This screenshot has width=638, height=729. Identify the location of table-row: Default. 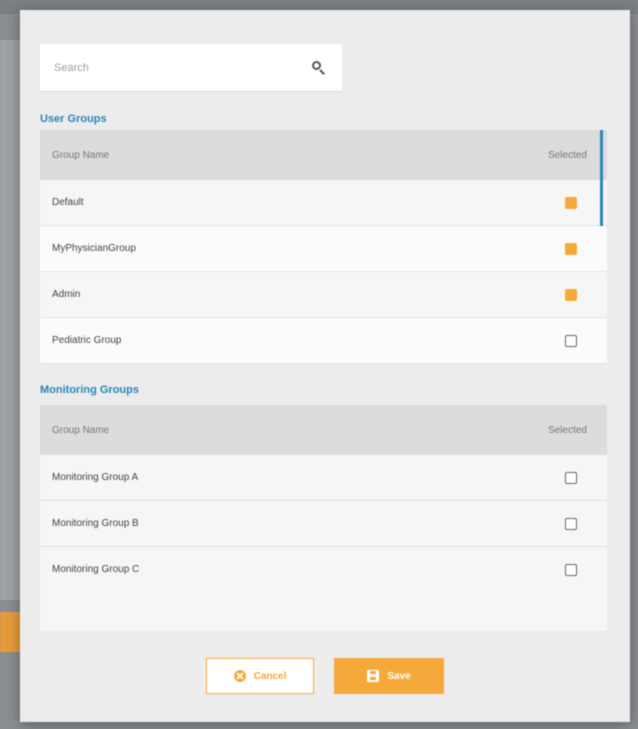
(323, 203).